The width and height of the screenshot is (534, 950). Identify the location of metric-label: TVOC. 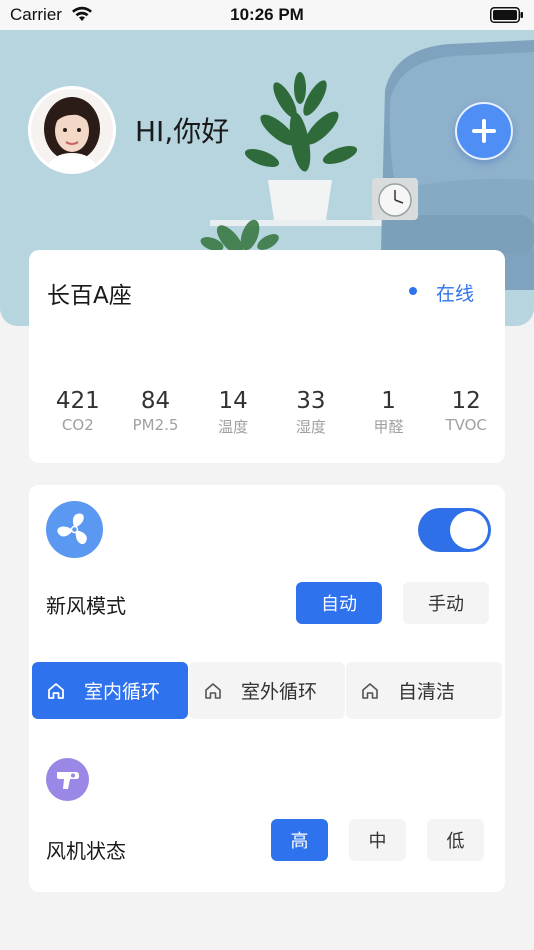
(466, 425).